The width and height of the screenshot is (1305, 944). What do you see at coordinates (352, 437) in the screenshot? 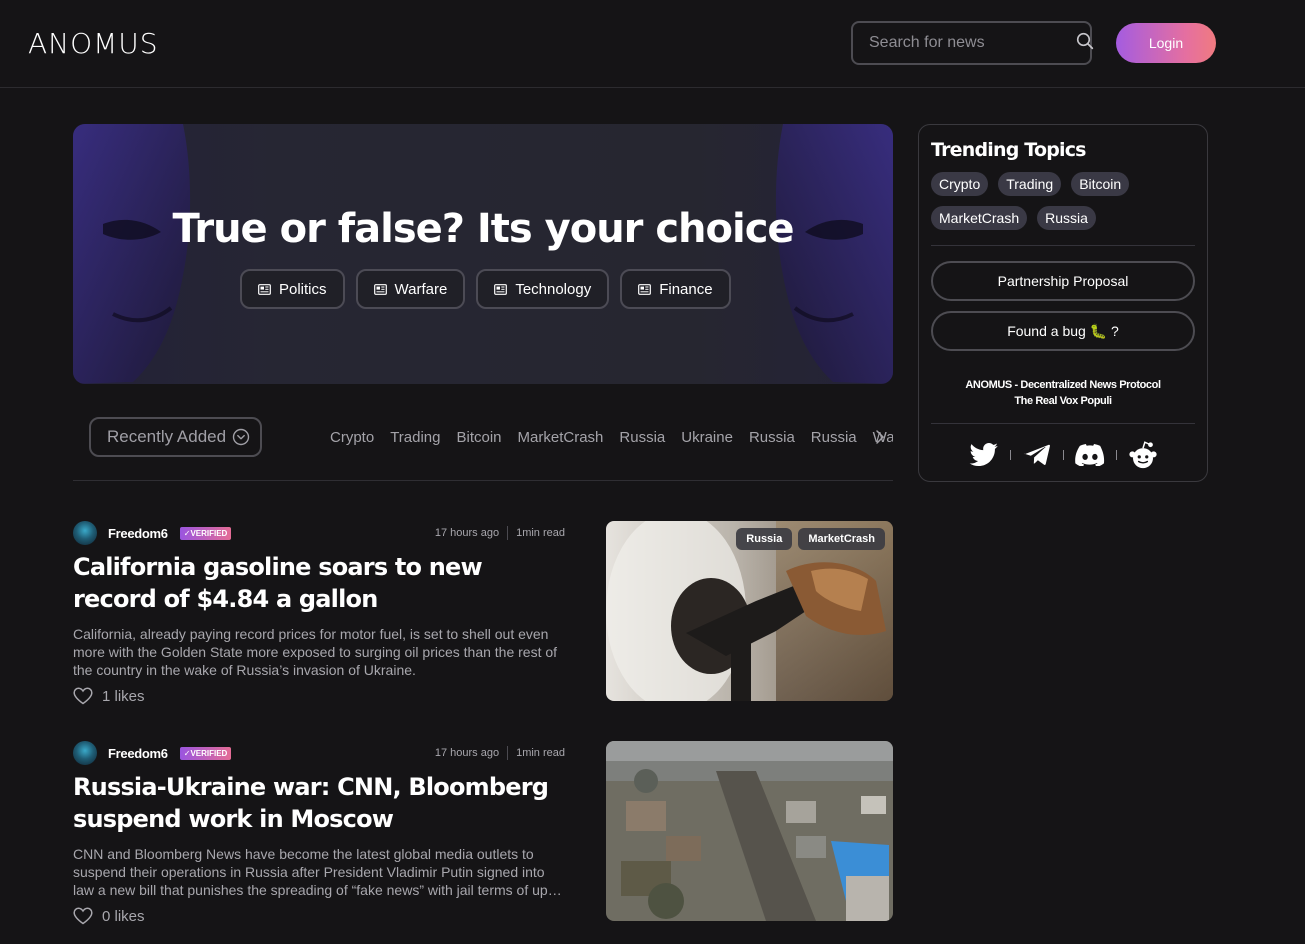
I see `tag-link-crypto: Crypto` at bounding box center [352, 437].